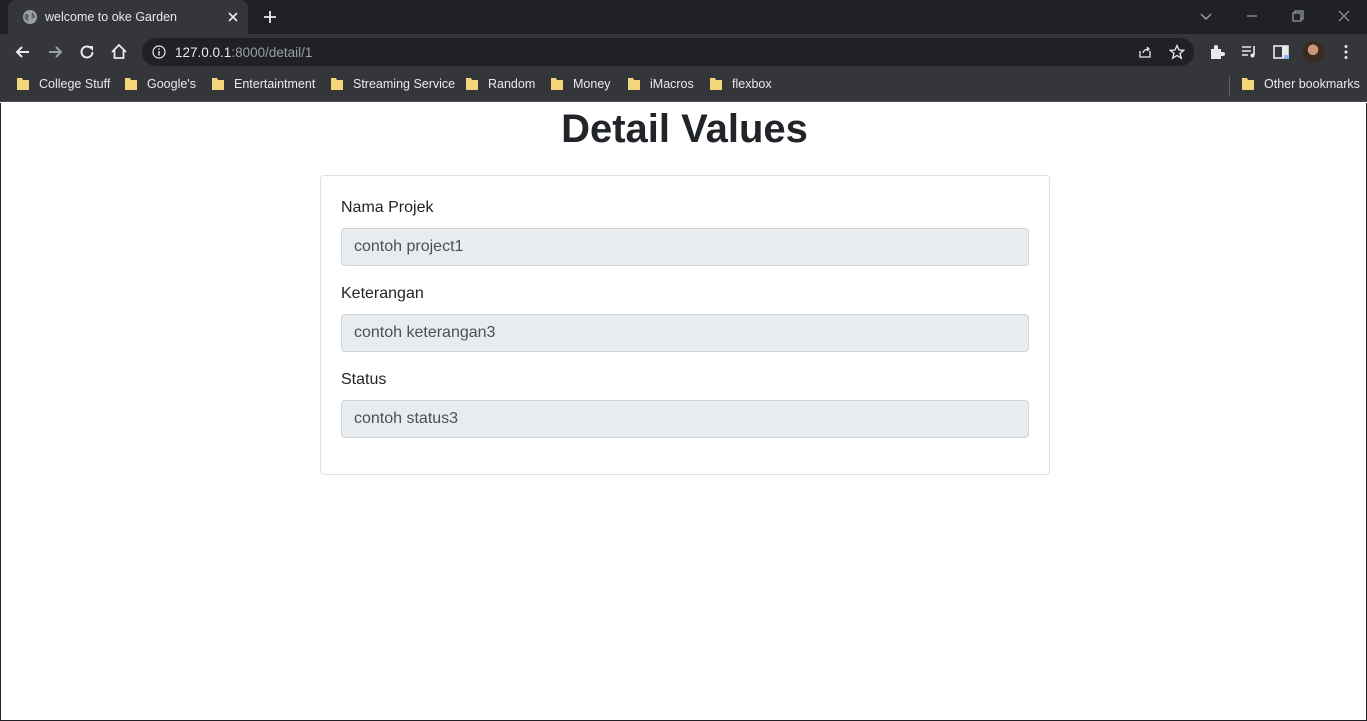 The height and width of the screenshot is (721, 1367). I want to click on bookmark-label: Random, so click(512, 84).